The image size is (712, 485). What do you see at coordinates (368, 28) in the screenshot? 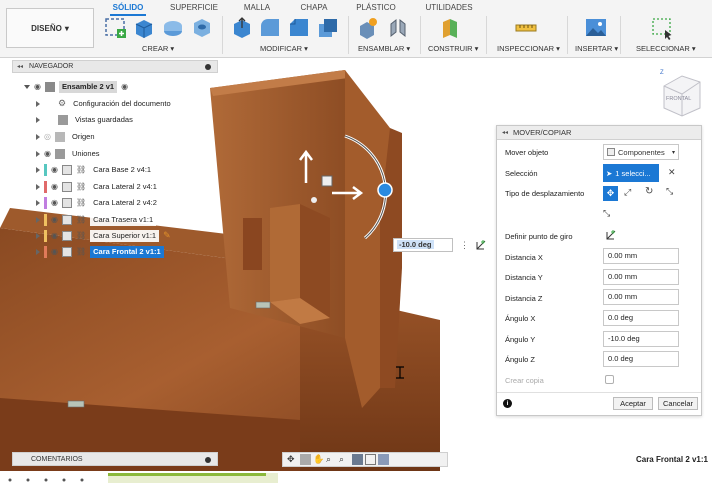
I see `new-component-icon` at bounding box center [368, 28].